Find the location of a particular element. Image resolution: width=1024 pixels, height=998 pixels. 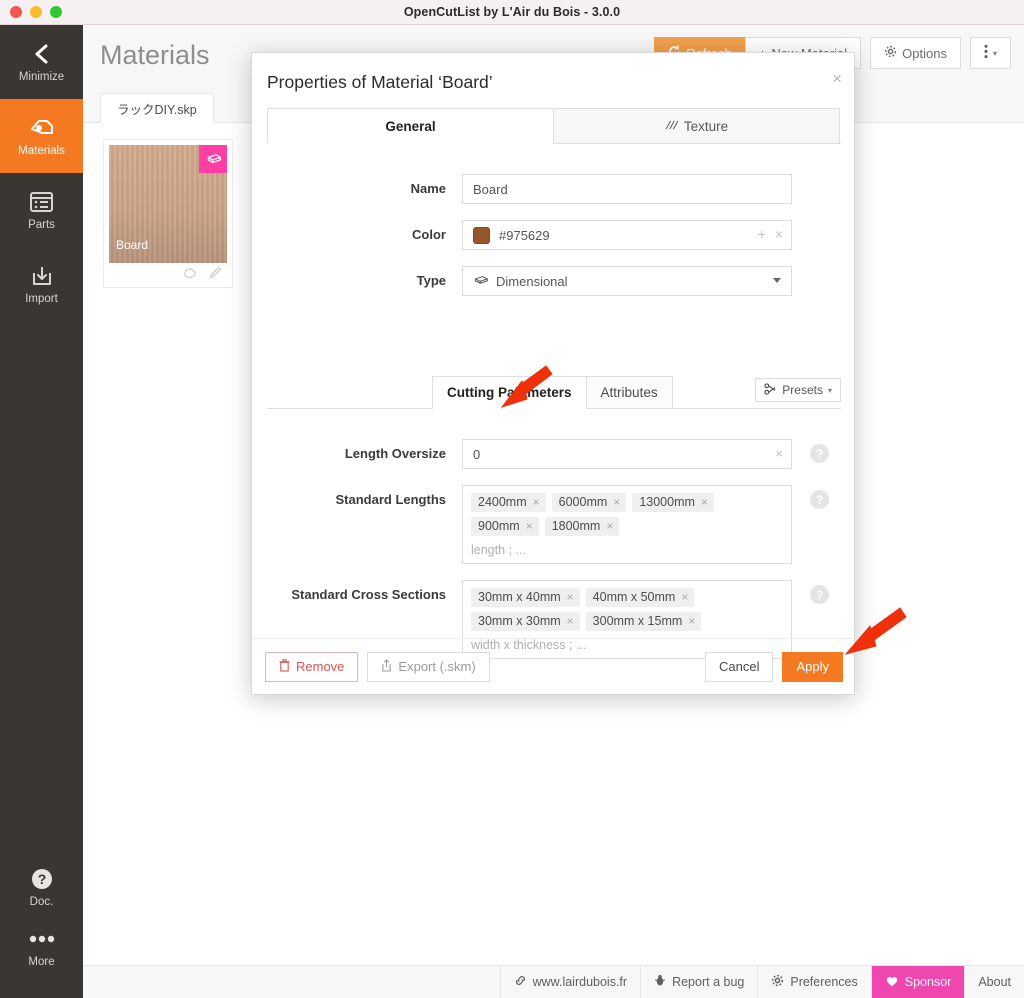

window-title: OpenCutList by L'Air du Bois - 3.0.0 is located at coordinates (512, 12).